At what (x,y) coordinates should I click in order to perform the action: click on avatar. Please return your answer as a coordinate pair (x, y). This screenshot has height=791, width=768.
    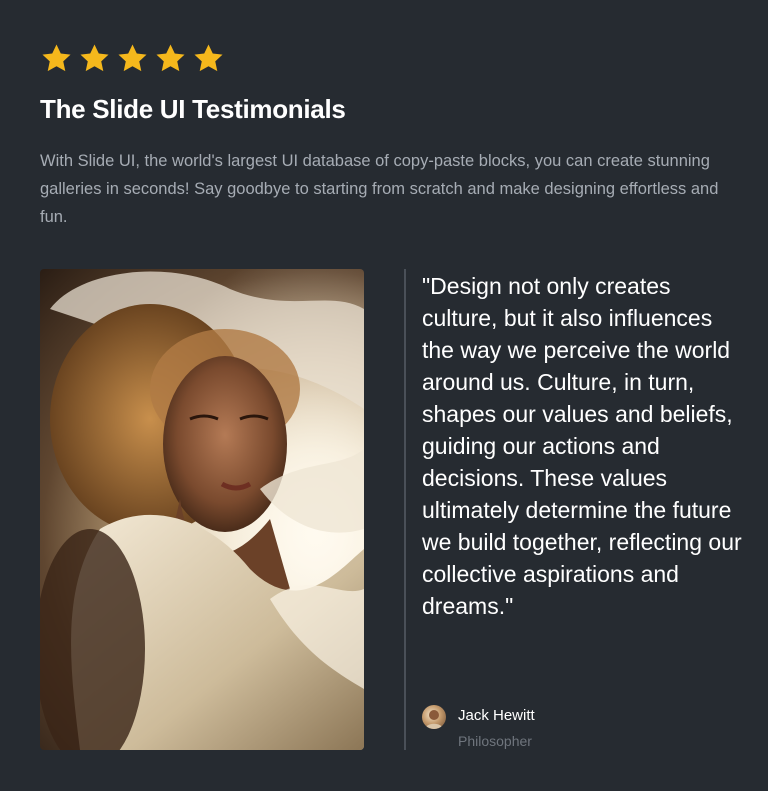
    Looking at the image, I should click on (434, 717).